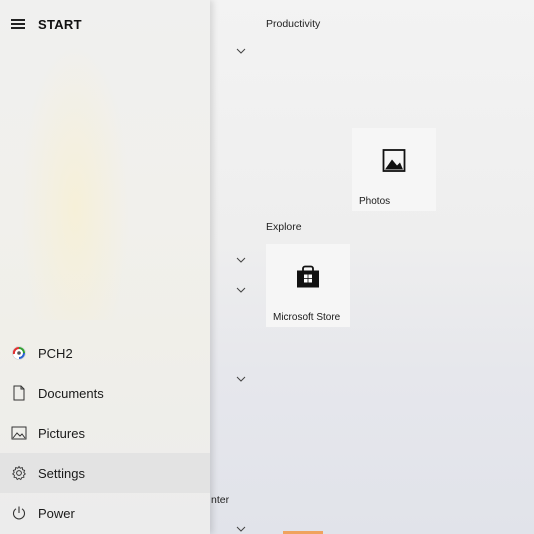 Image resolution: width=534 pixels, height=534 pixels. I want to click on start-header: START, so click(105, 24).